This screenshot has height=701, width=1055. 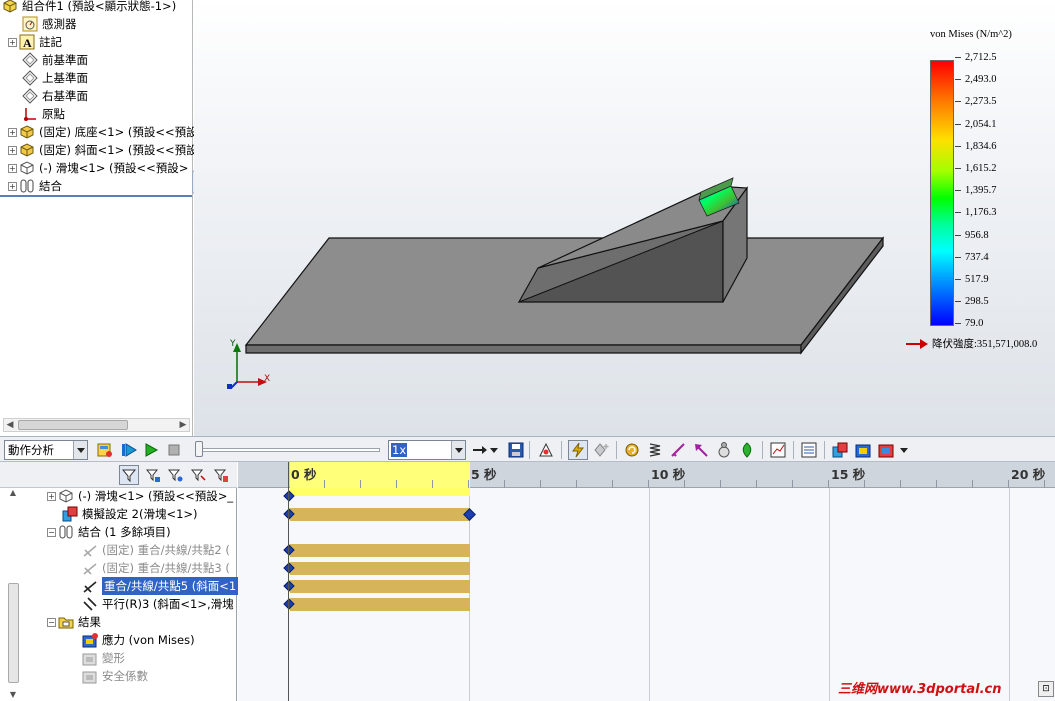 What do you see at coordinates (175, 475) in the screenshot?
I see `filter-driving-icon` at bounding box center [175, 475].